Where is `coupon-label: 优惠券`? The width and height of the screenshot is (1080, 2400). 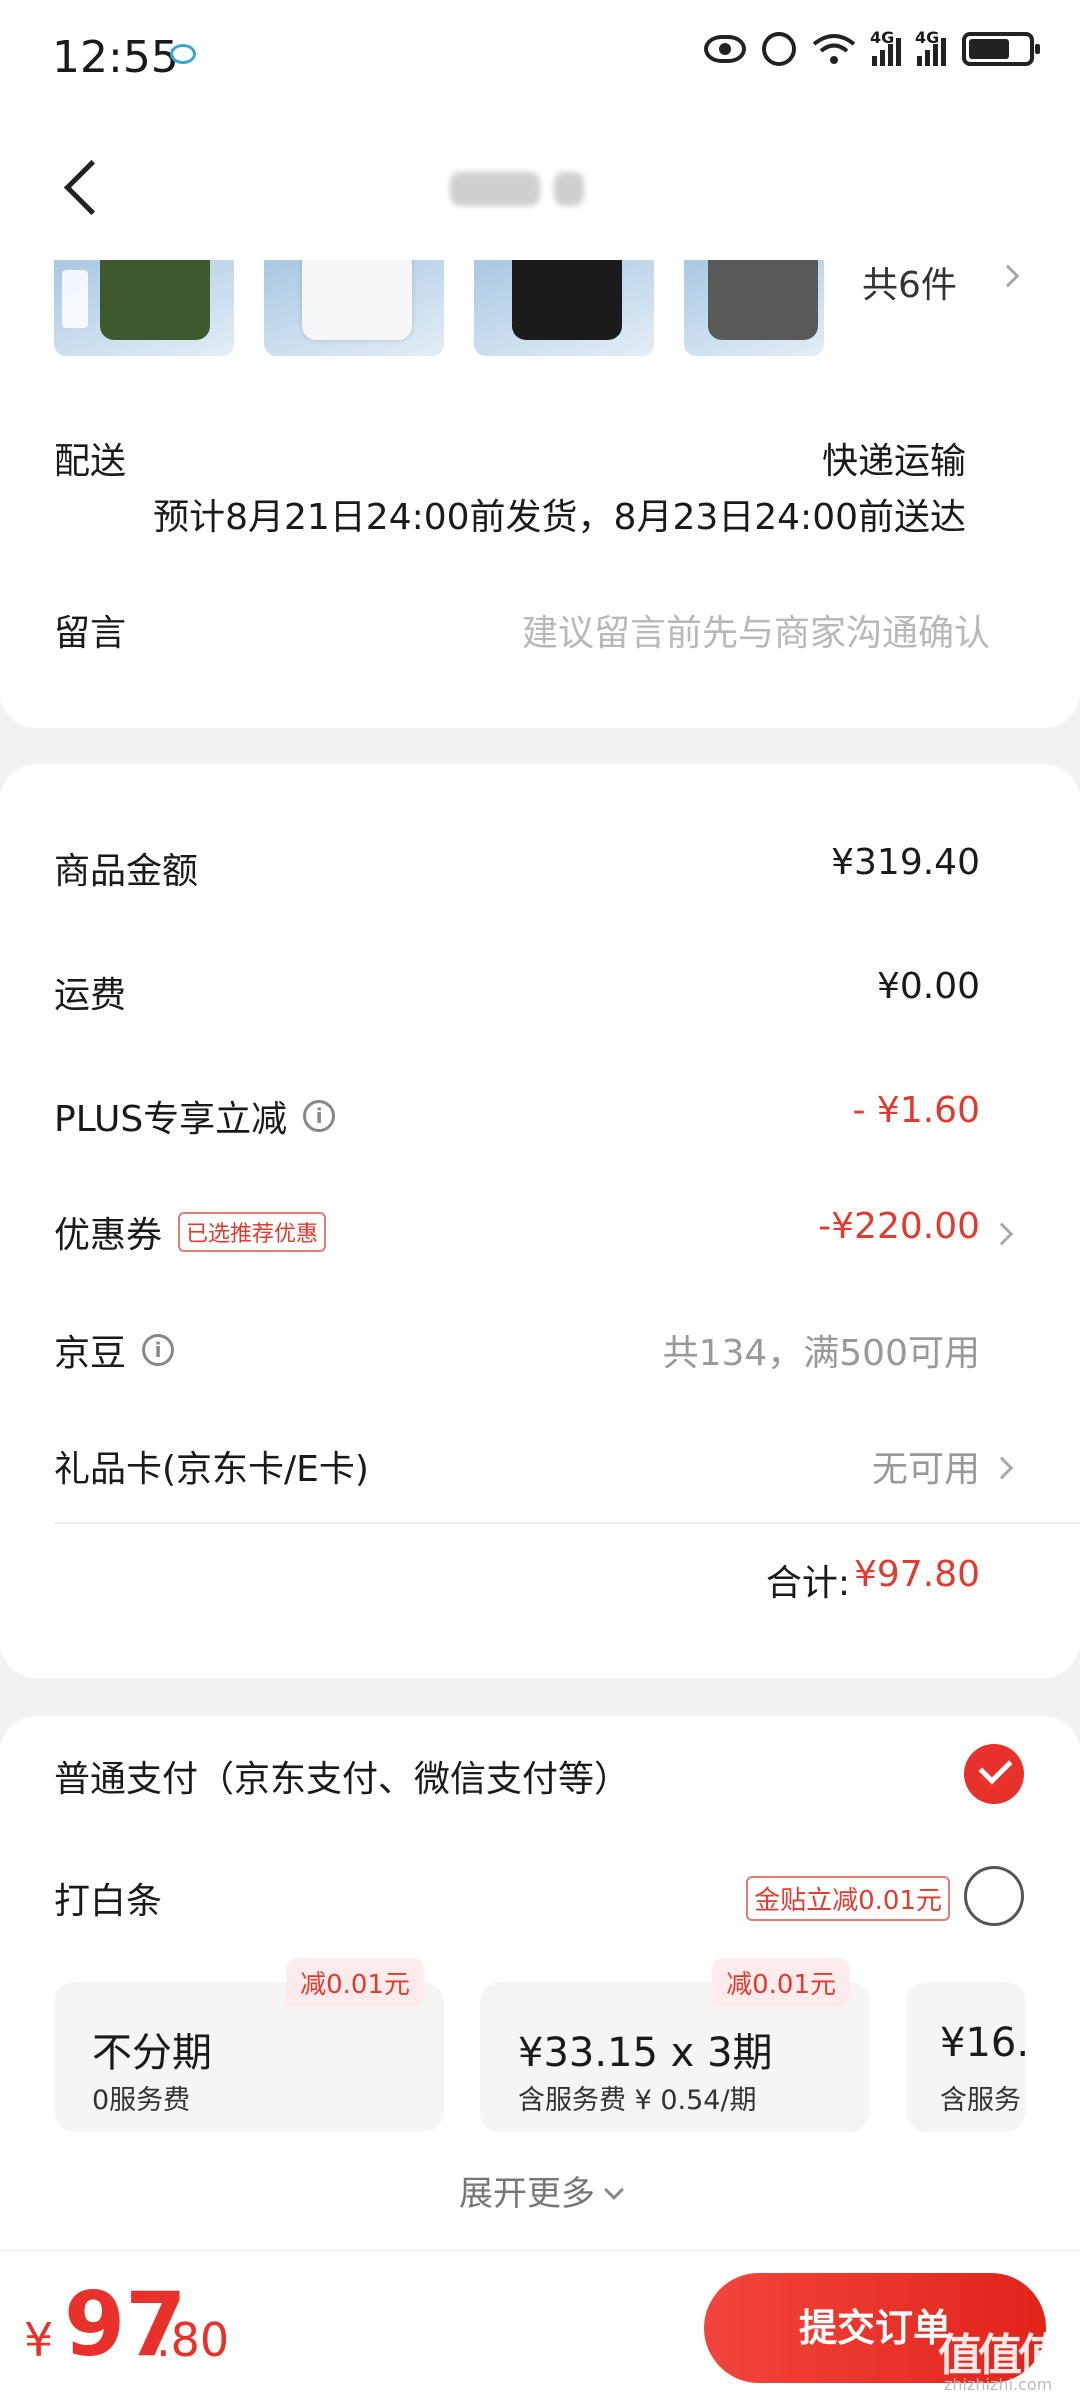 coupon-label: 优惠券 is located at coordinates (108, 1235).